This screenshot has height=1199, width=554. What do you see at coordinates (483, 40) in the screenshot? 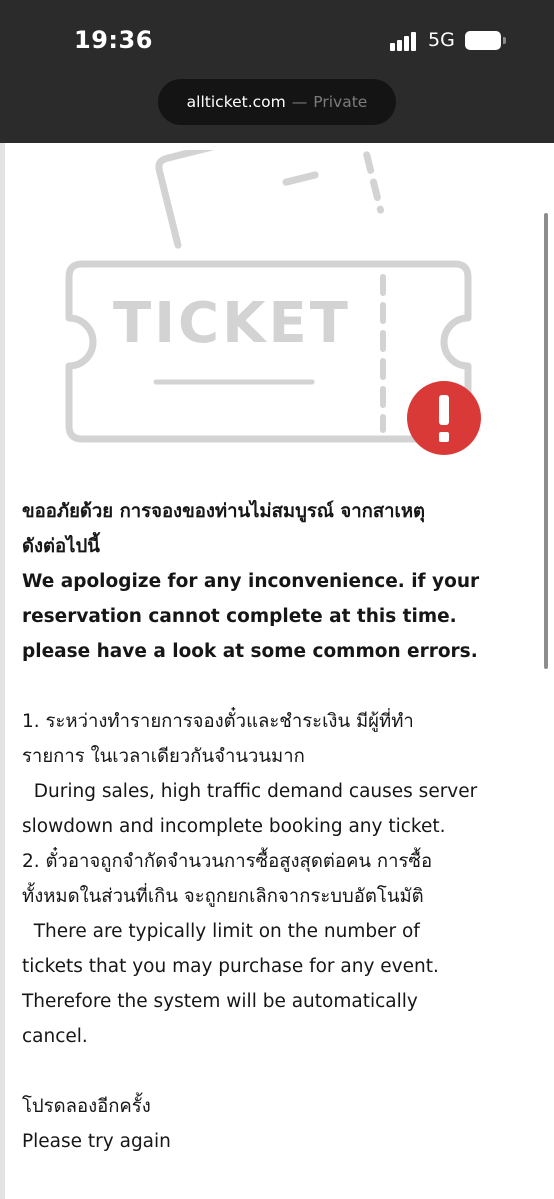
I see `battery-icon` at bounding box center [483, 40].